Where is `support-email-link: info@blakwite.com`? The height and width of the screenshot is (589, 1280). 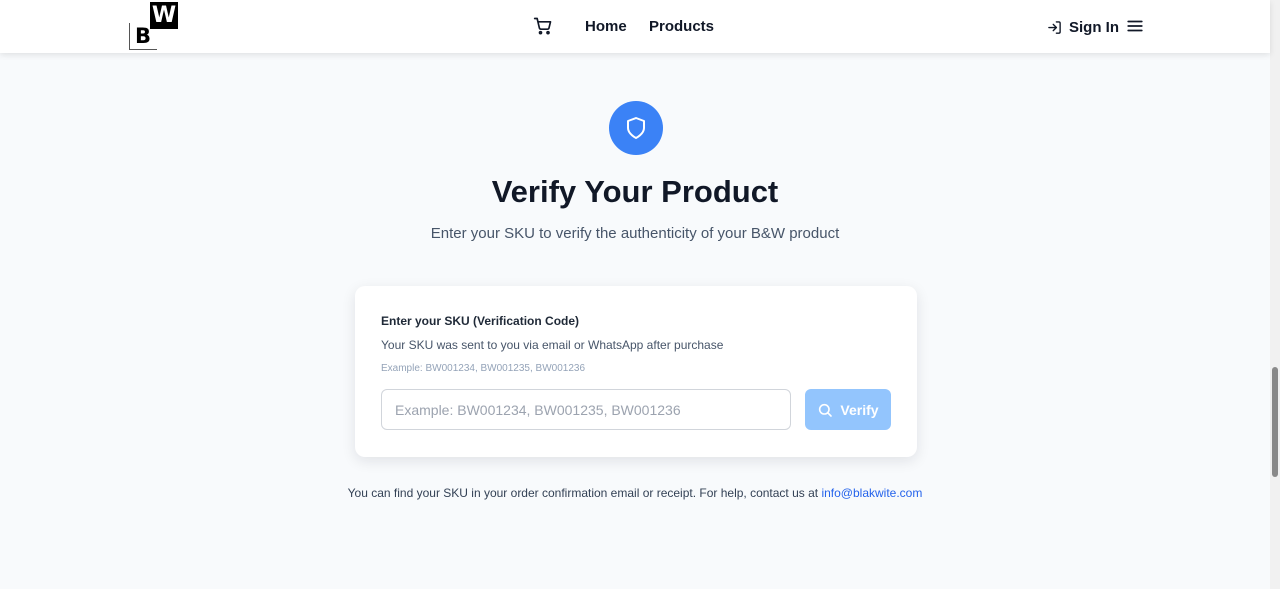
support-email-link: info@blakwite.com is located at coordinates (871, 493).